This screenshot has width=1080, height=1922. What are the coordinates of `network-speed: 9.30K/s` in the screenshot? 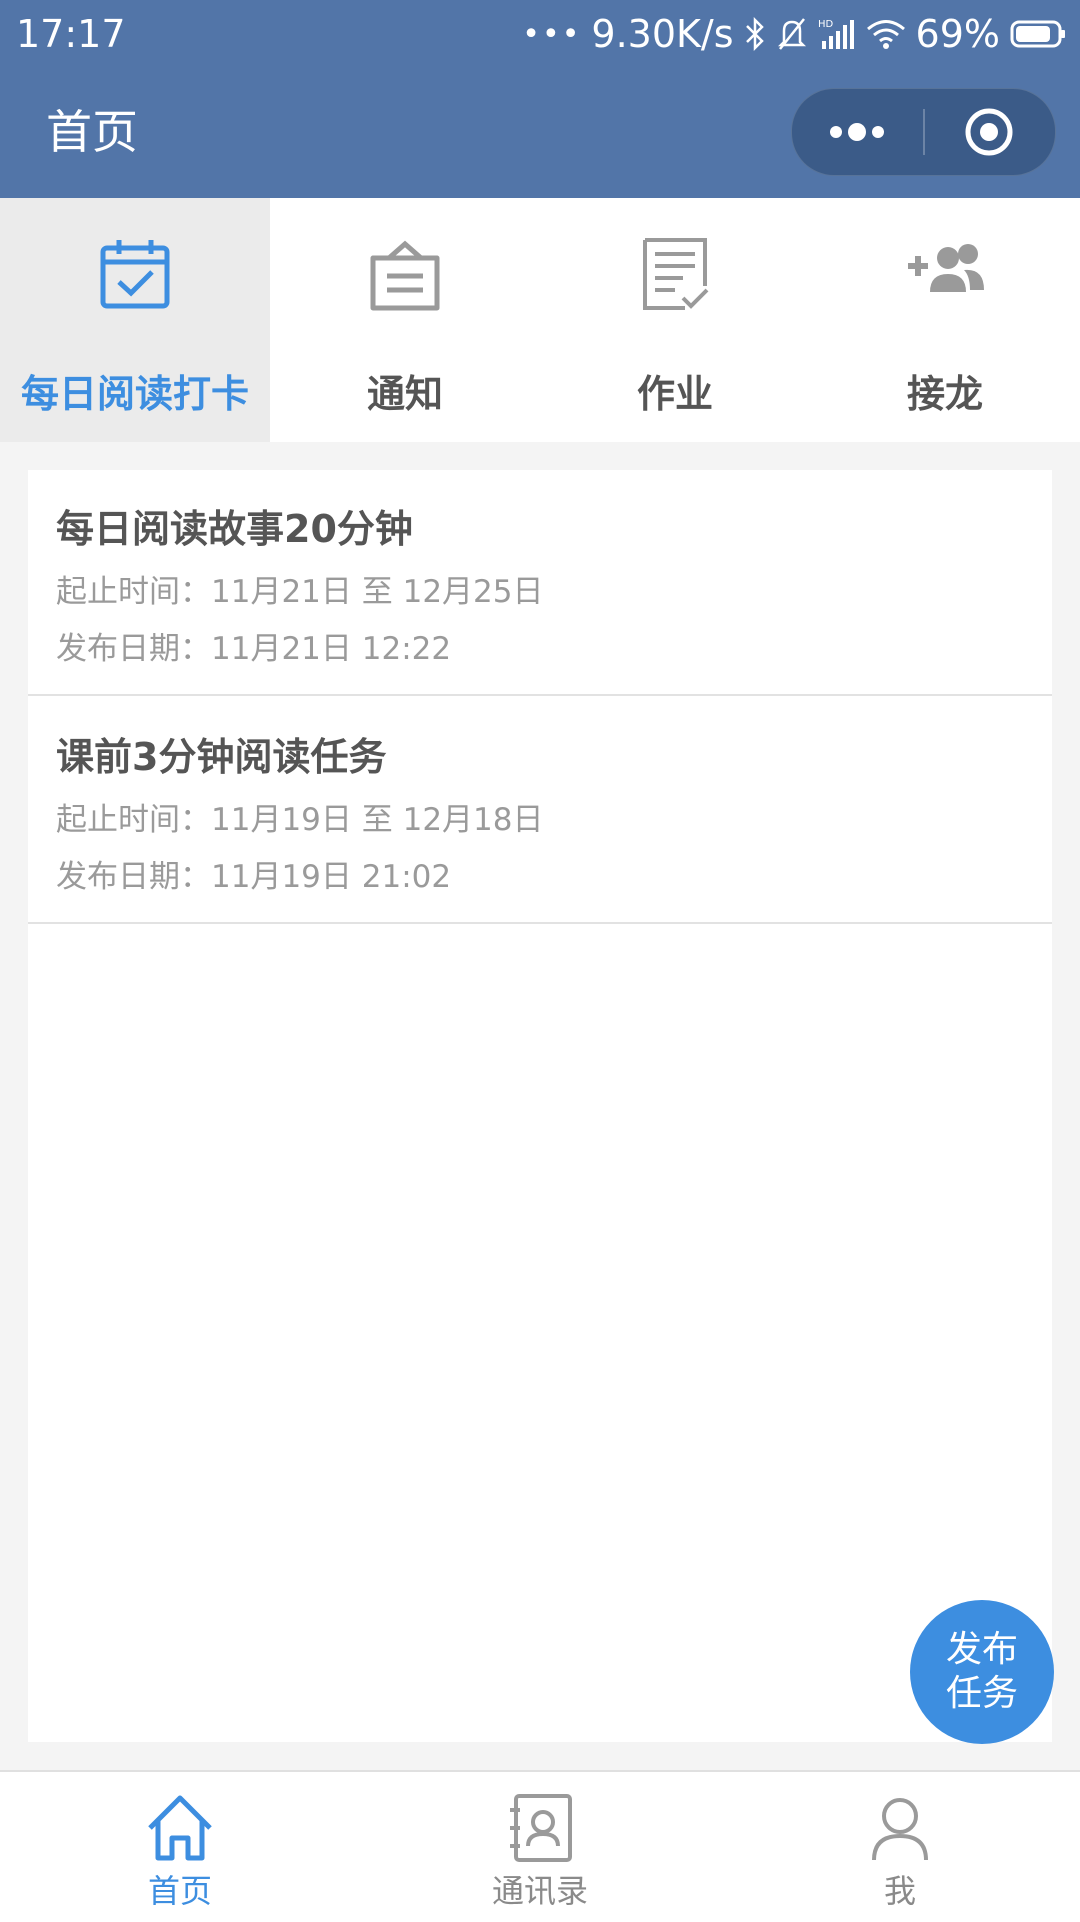 It's located at (662, 34).